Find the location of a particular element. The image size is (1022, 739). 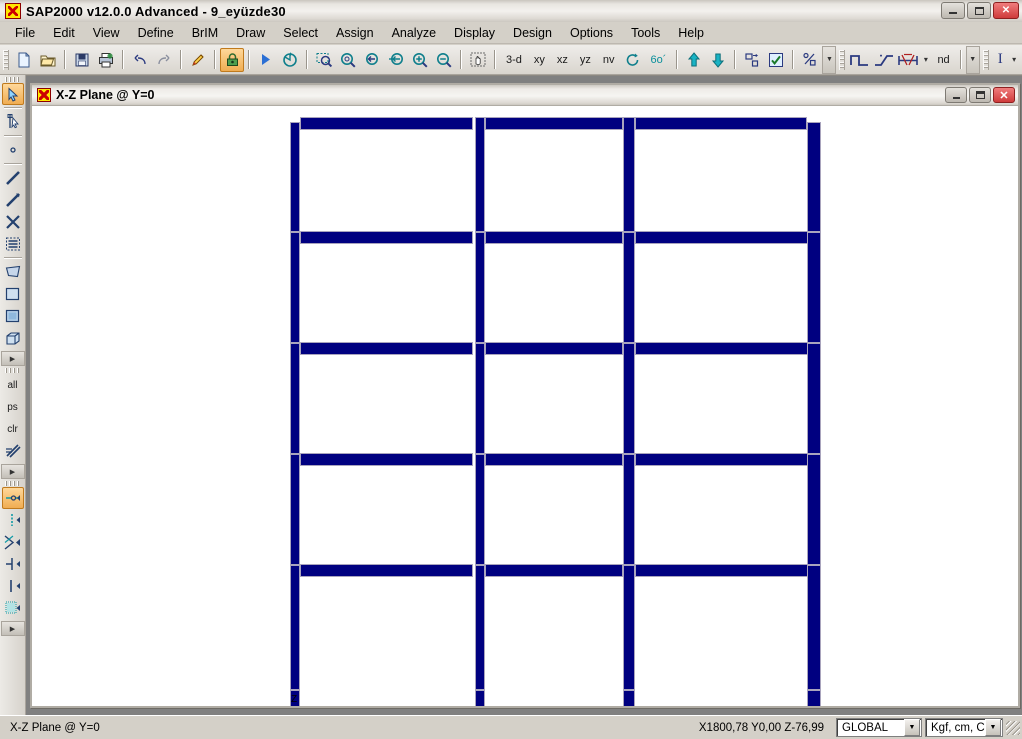

left-toolbar-expand-button: ▶ is located at coordinates (12, 358).